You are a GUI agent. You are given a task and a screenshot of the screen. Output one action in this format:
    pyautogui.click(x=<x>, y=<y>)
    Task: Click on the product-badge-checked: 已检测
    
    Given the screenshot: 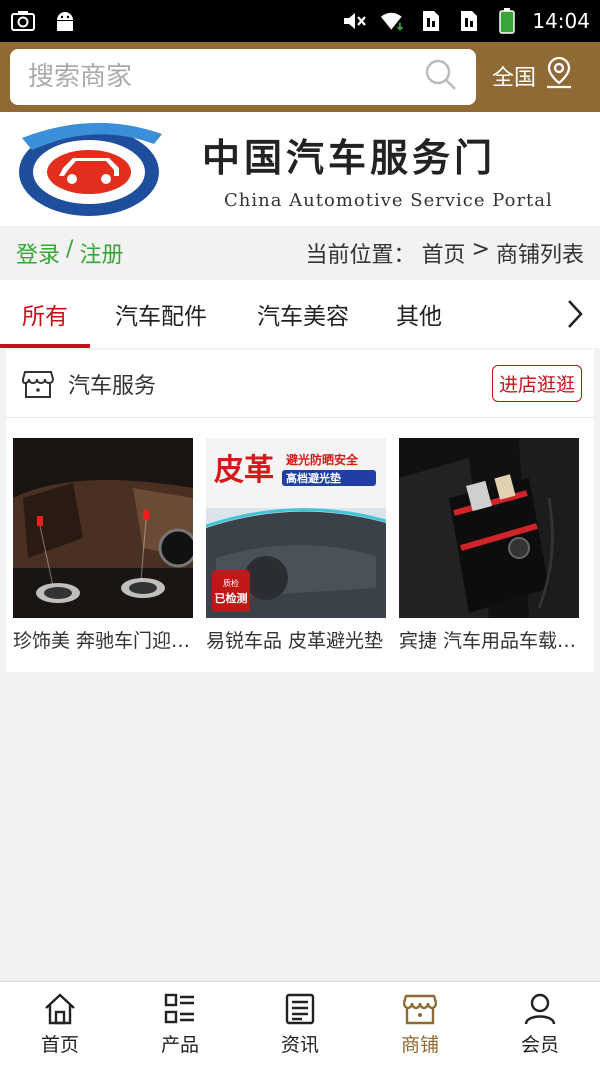 What is the action you would take?
    pyautogui.click(x=231, y=598)
    